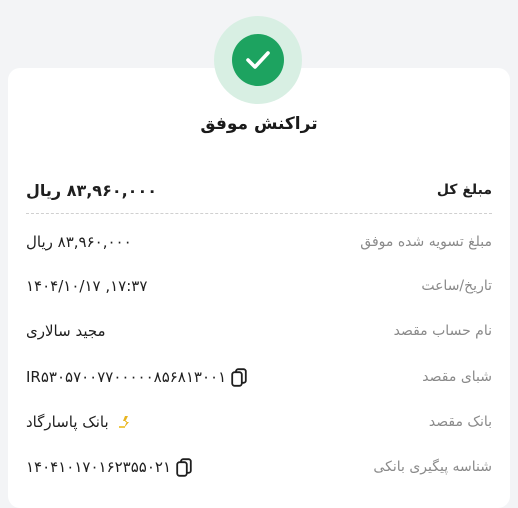 This screenshot has width=518, height=508. I want to click on success-badge-inner, so click(258, 60).